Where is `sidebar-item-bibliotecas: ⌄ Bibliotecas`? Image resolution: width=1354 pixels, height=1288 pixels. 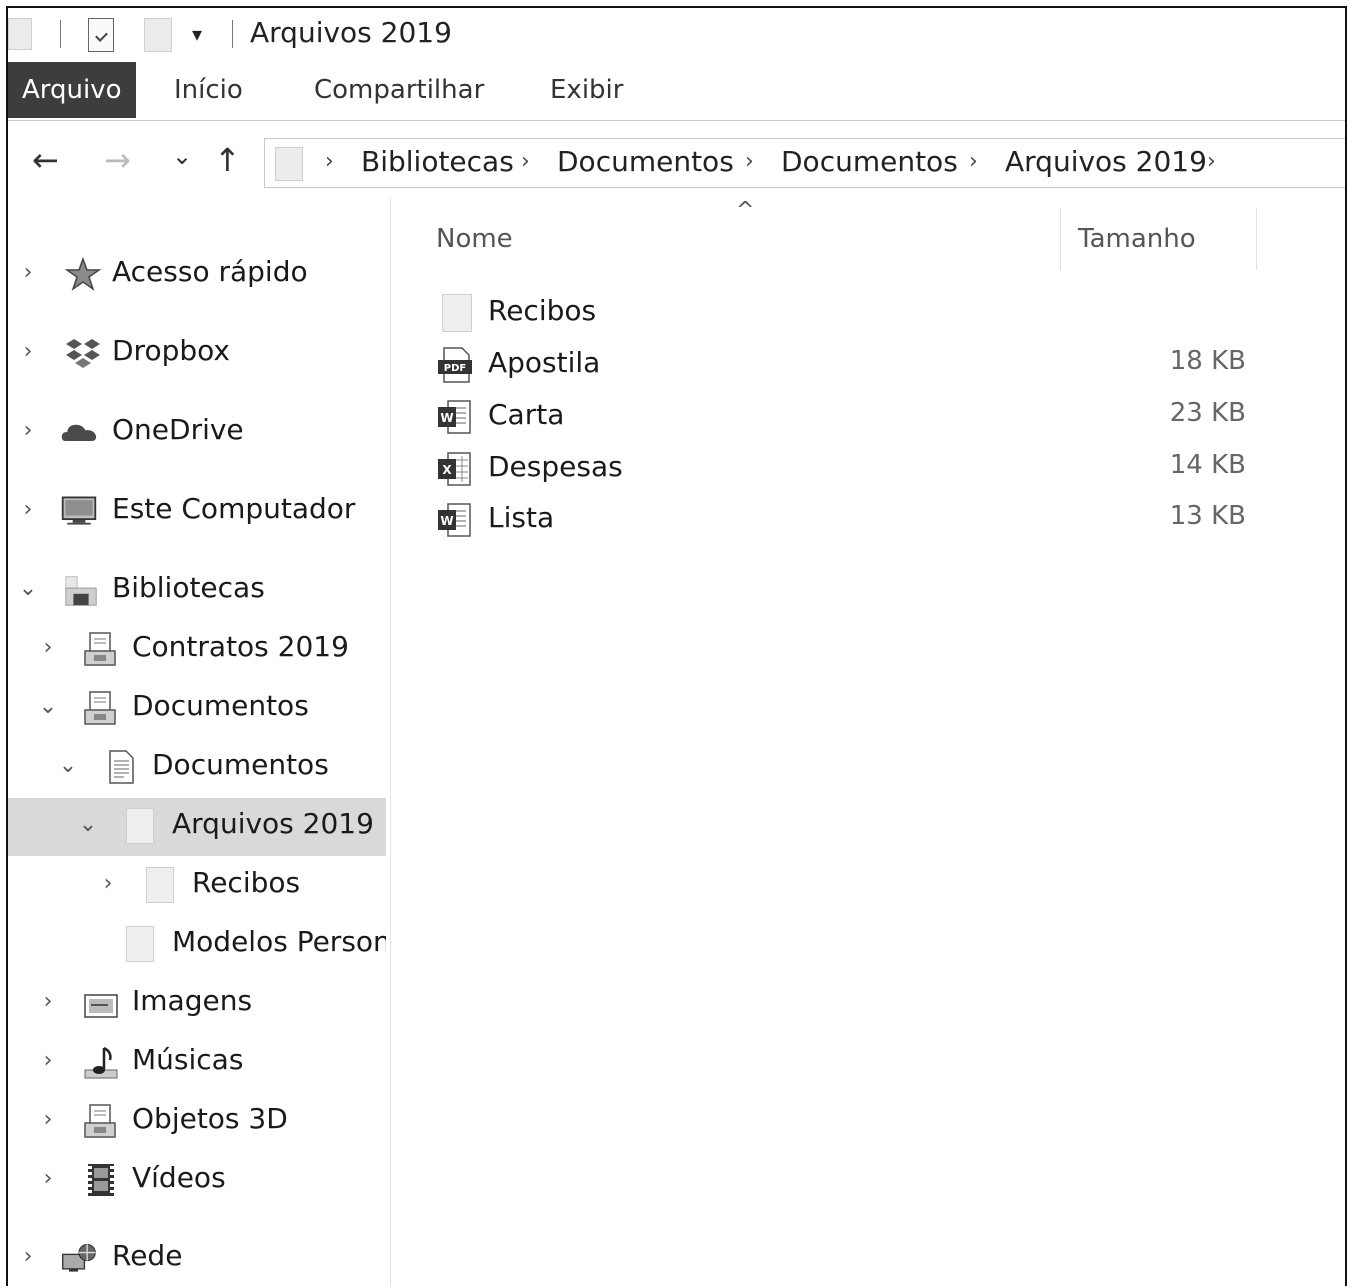 sidebar-item-bibliotecas: ⌄ Bibliotecas is located at coordinates (197, 590).